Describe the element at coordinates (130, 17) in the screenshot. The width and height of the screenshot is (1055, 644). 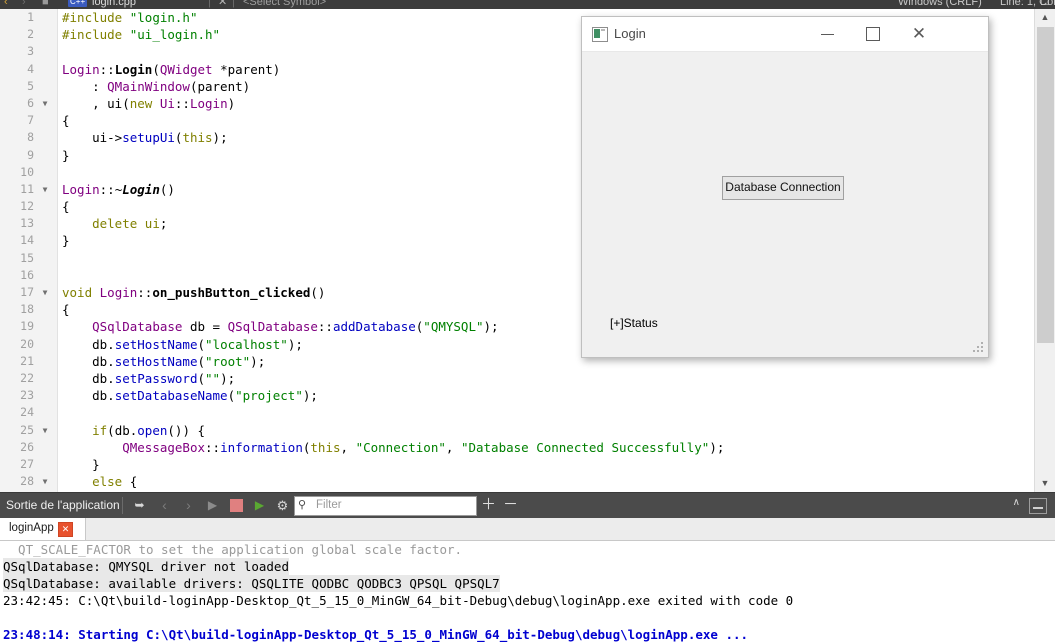
I see `code-text: #include "login.h"` at that location.